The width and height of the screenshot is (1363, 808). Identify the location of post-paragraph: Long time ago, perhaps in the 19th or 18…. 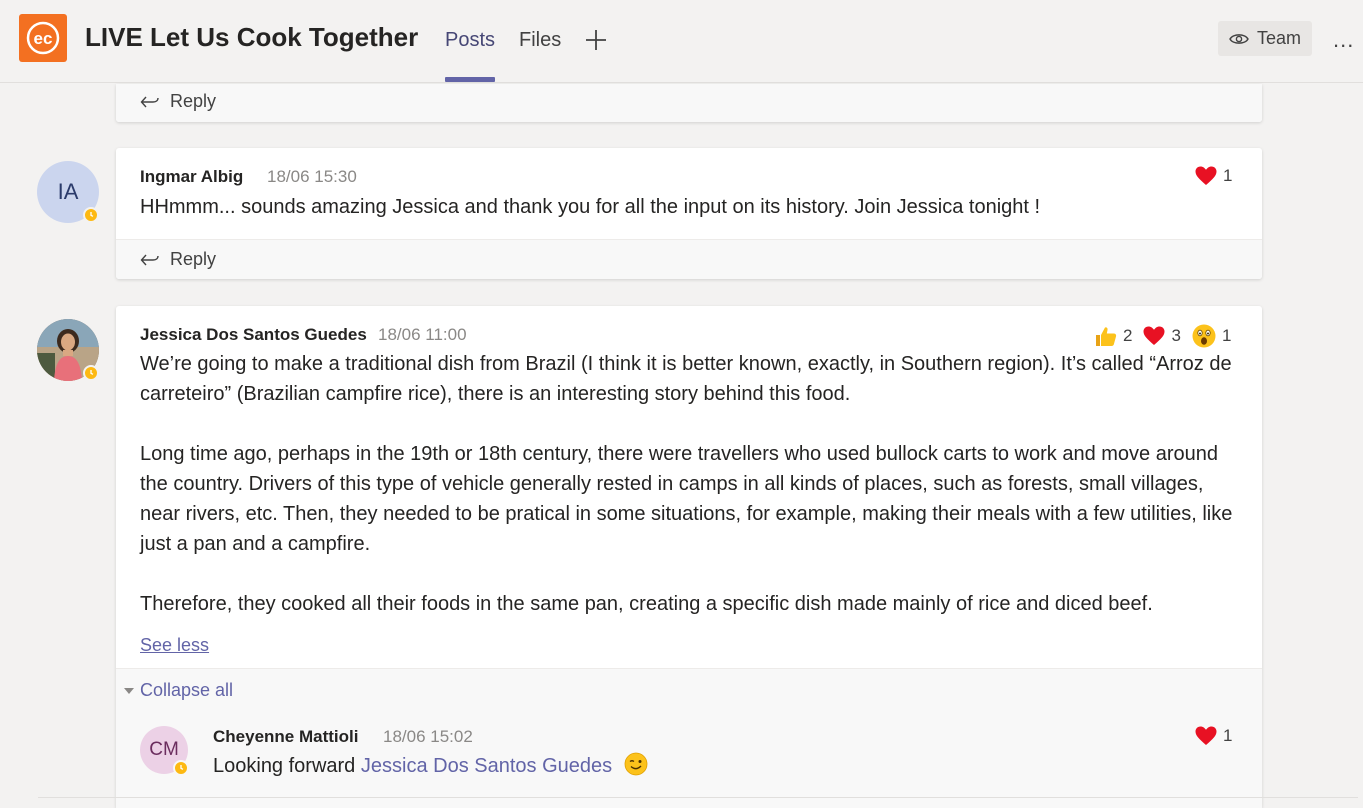
(686, 499).